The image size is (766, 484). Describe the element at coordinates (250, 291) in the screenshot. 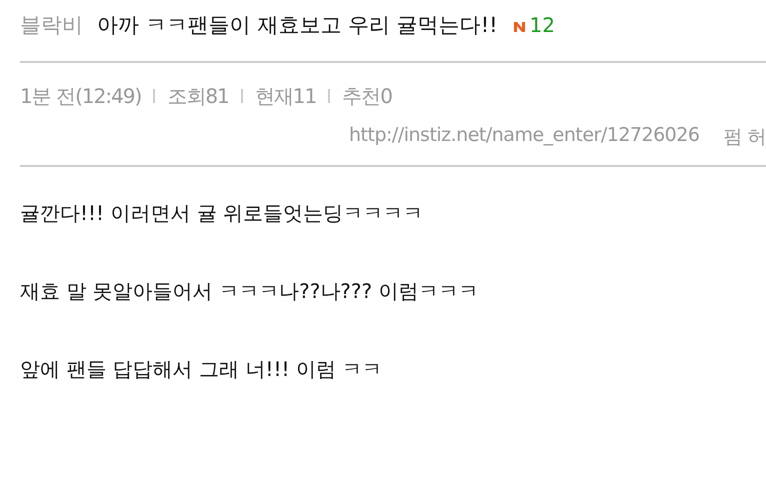

I see `body-paragraph: 재효 말 못알아들어서 ㅋㅋㅋ나??나??? 이럼ㅋㅋㅋ` at that location.